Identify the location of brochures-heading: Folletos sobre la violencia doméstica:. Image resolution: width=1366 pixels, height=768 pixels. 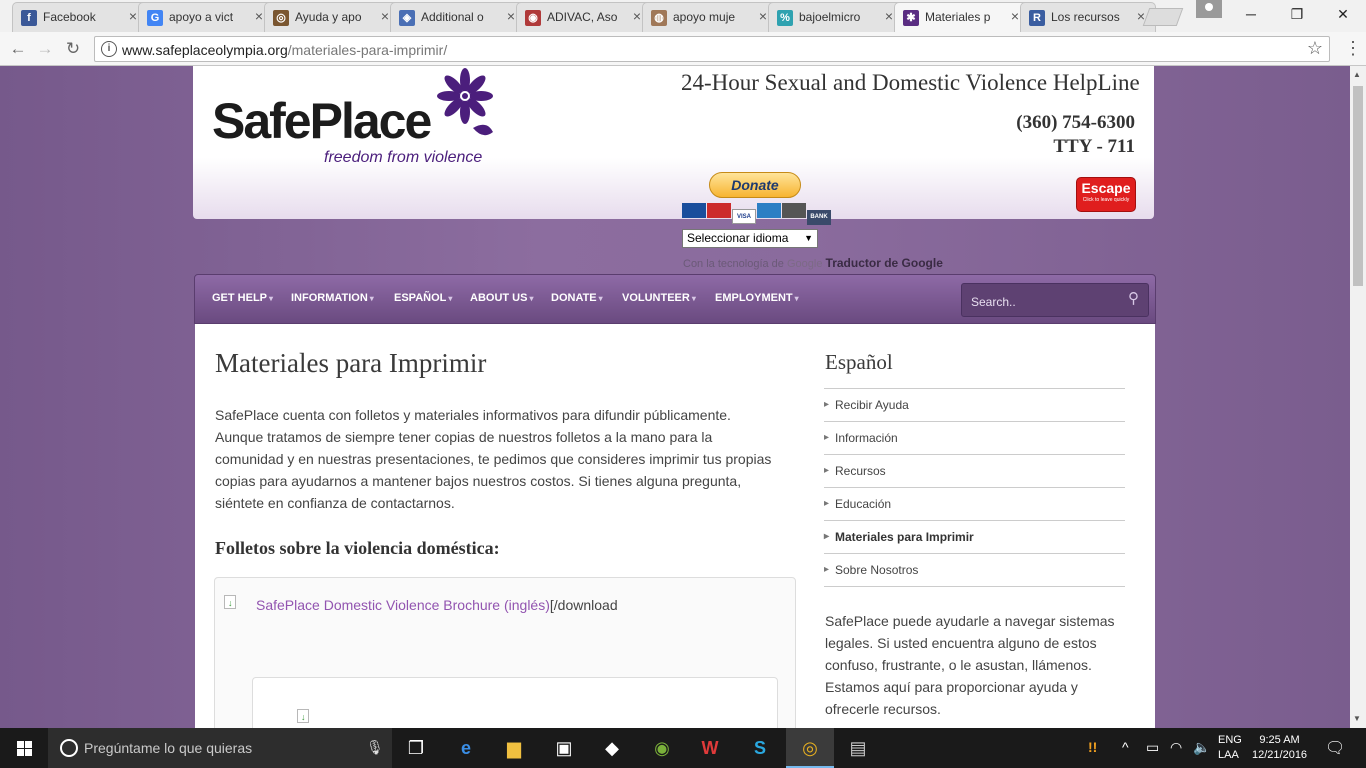
(357, 548).